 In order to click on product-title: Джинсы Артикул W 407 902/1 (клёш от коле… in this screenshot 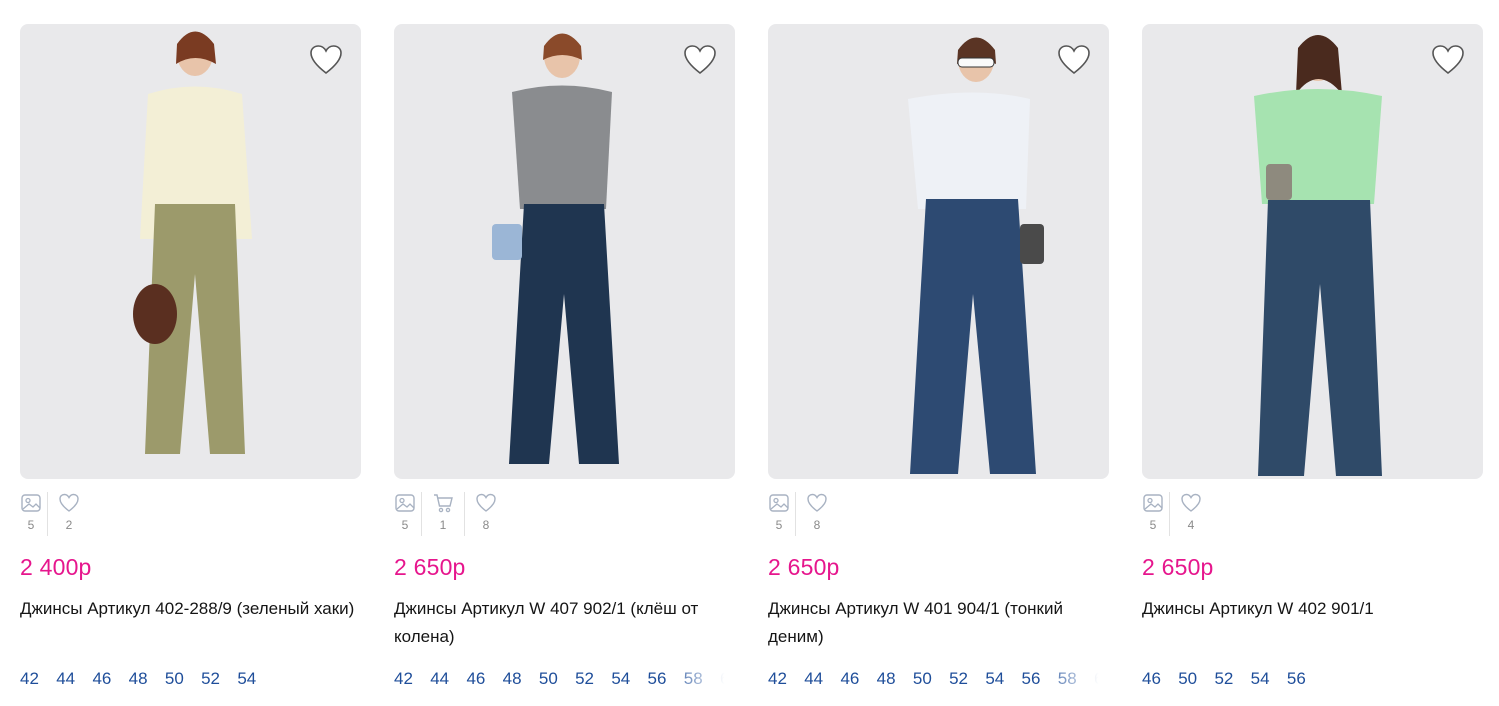, I will do `click(564, 623)`.